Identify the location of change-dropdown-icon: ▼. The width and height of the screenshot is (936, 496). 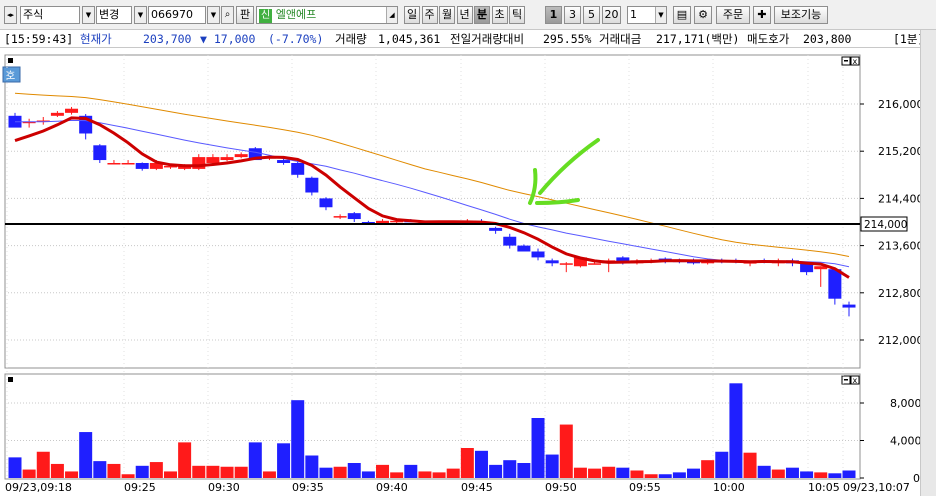
(88, 15).